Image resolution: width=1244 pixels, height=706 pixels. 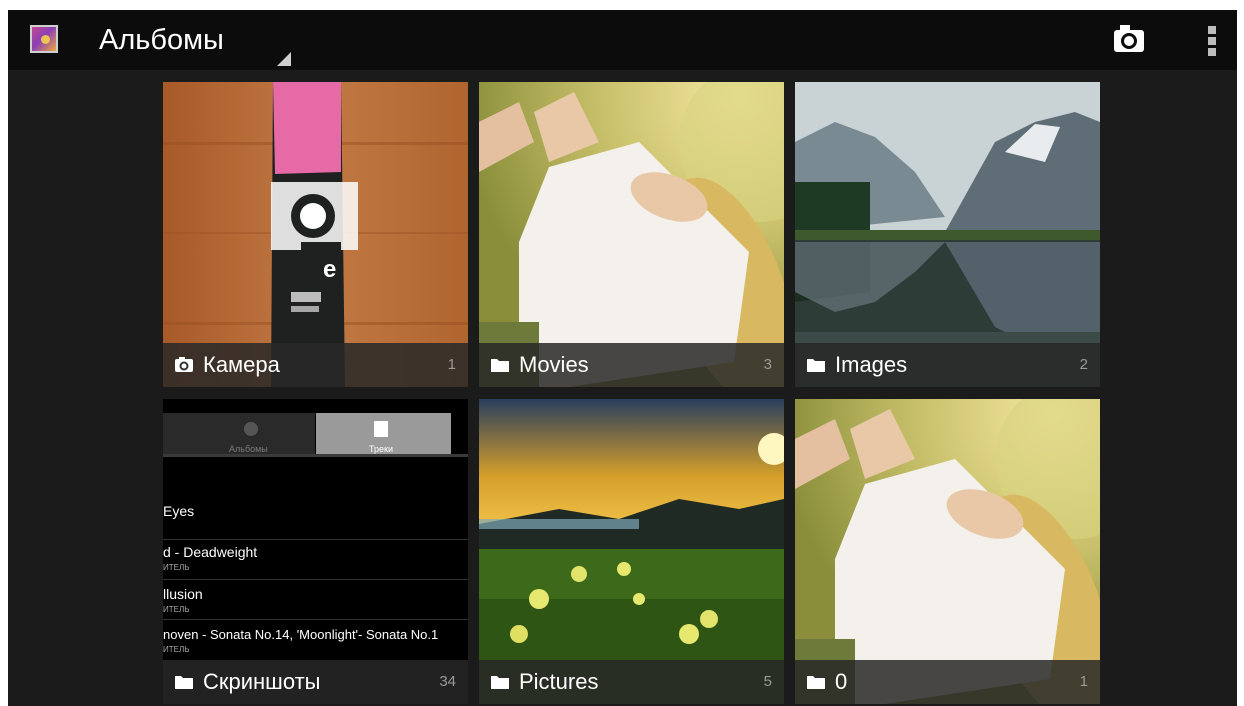 I want to click on svg-text: e, so click(x=329, y=269).